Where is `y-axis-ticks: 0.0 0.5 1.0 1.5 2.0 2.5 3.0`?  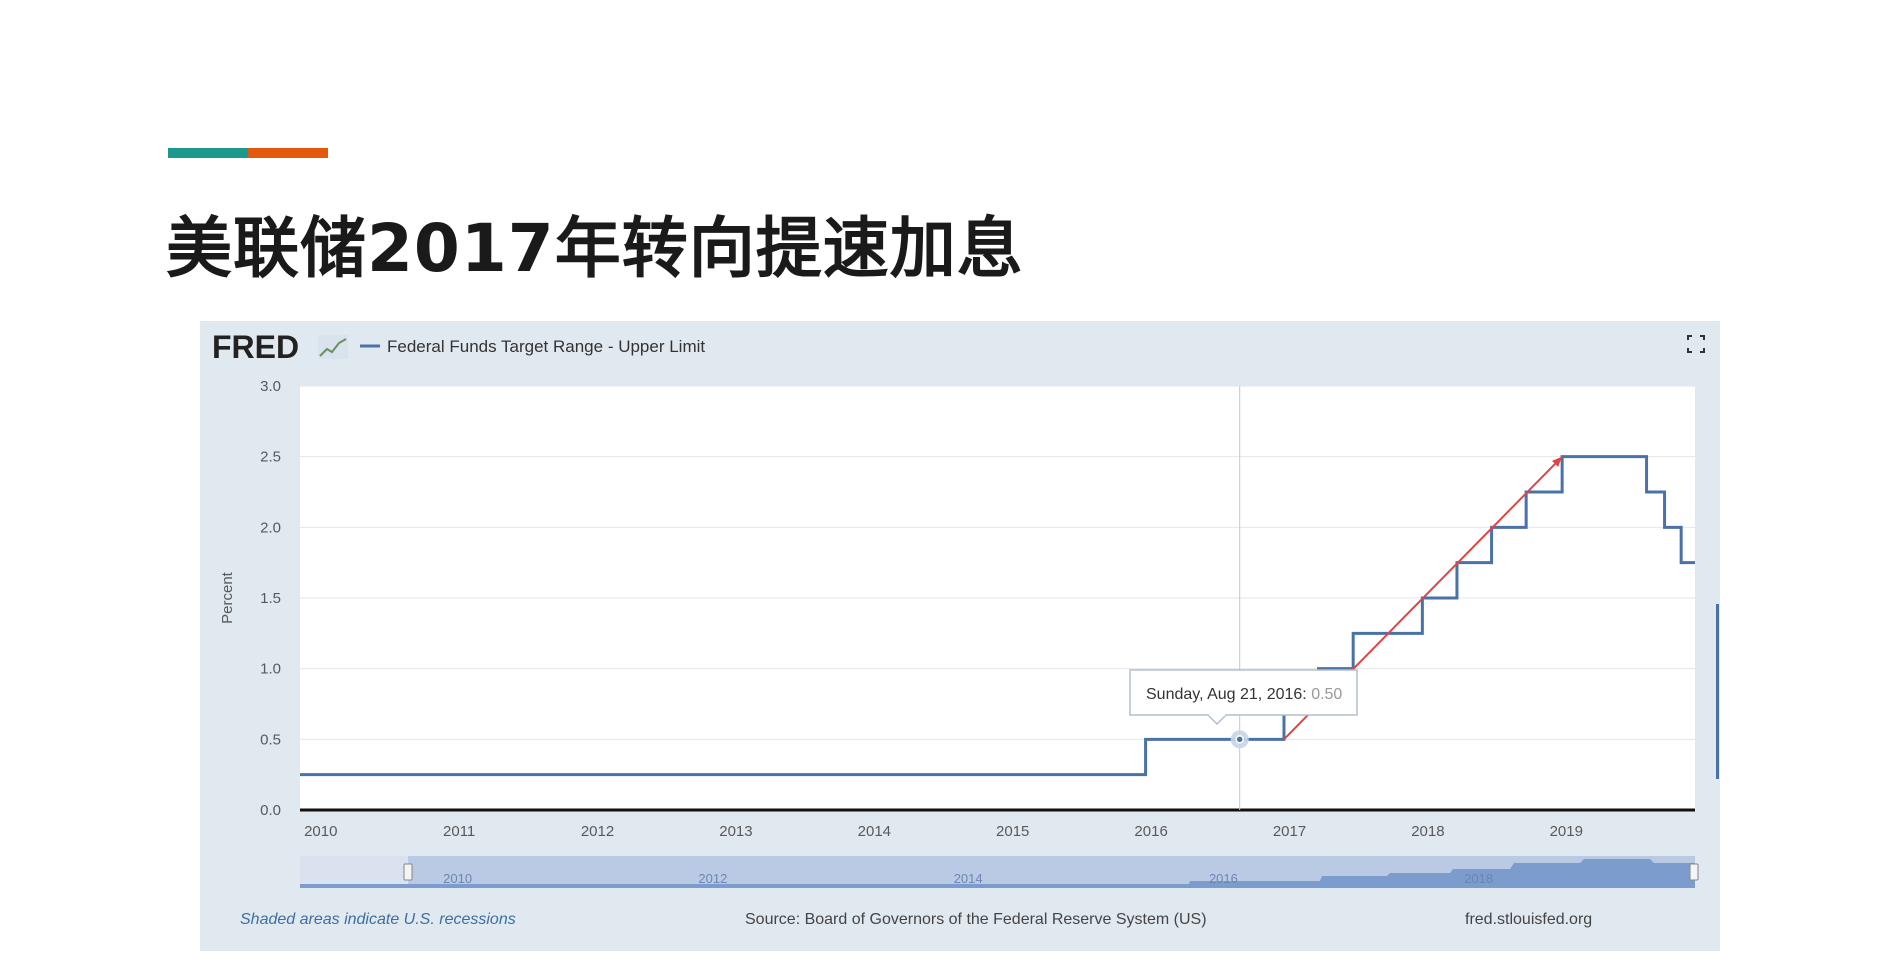 y-axis-ticks: 0.0 0.5 1.0 1.5 2.0 2.5 3.0 is located at coordinates (270, 598).